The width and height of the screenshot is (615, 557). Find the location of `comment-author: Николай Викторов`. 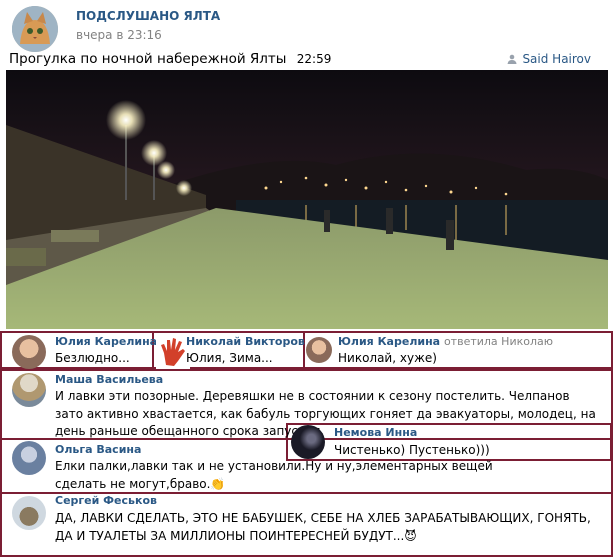

comment-author: Николай Викторов is located at coordinates (245, 341).